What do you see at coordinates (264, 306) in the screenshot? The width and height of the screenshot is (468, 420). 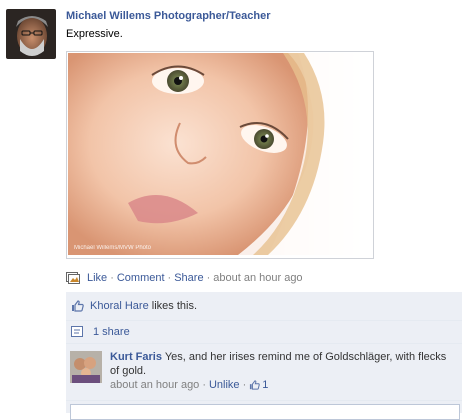 I see `likes-row: Khoral Hare likes this.` at bounding box center [264, 306].